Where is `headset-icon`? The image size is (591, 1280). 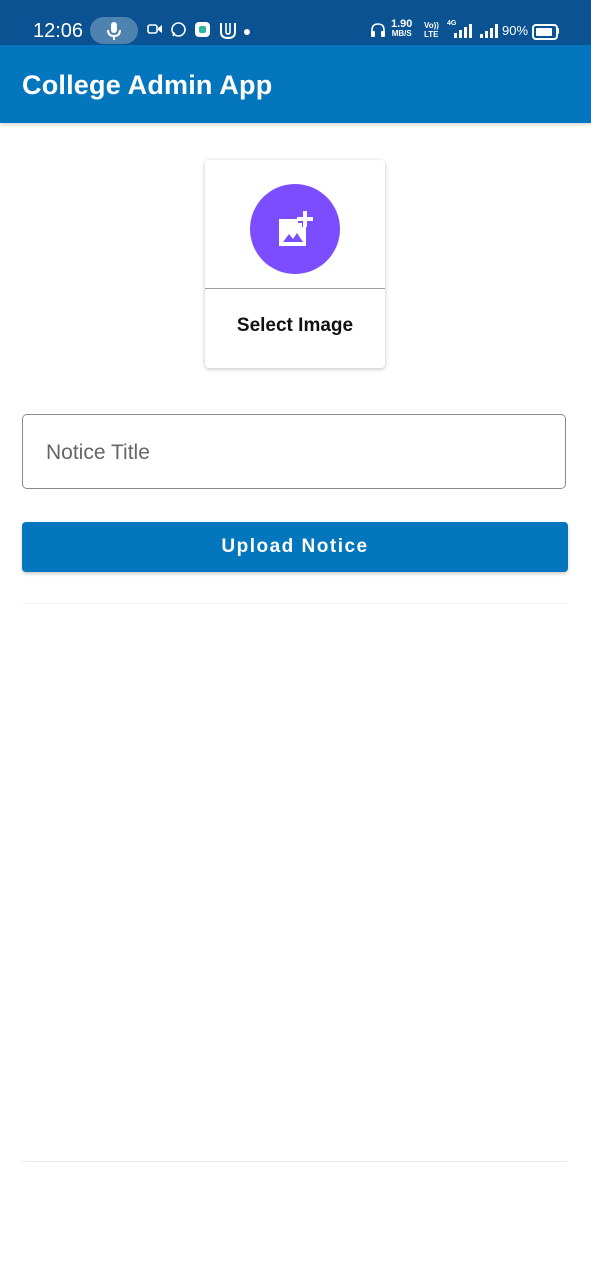 headset-icon is located at coordinates (378, 30).